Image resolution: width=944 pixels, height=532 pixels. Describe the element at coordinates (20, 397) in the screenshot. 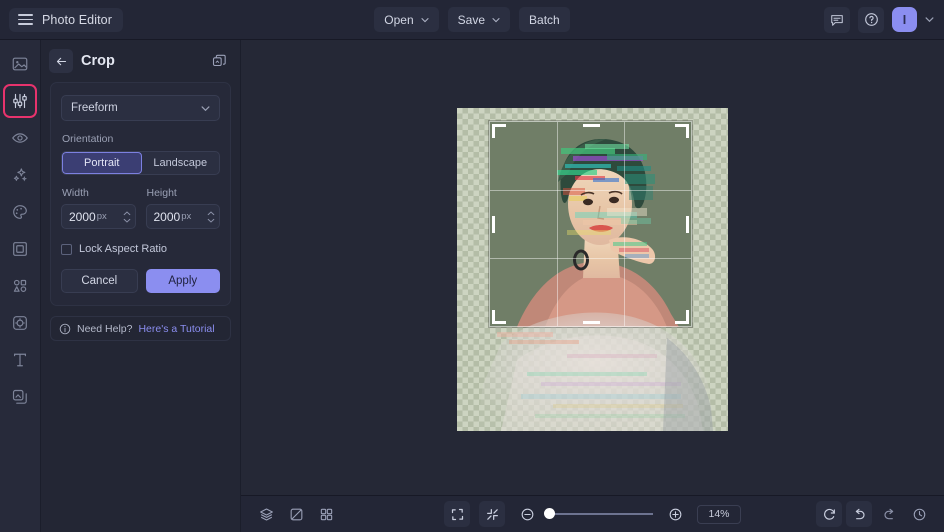

I see `sidebar-item-layers` at that location.